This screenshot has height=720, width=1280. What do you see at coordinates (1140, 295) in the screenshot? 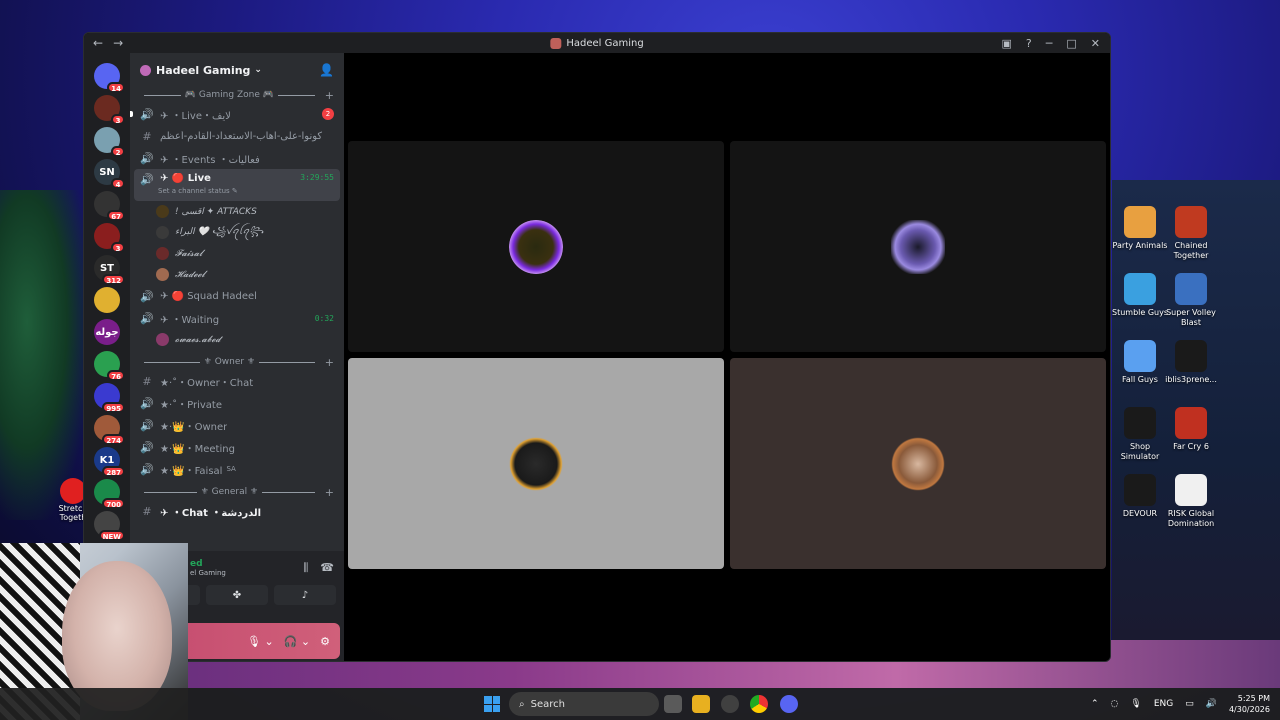
I see `desktop-shortcut: Stumble Guys` at bounding box center [1140, 295].